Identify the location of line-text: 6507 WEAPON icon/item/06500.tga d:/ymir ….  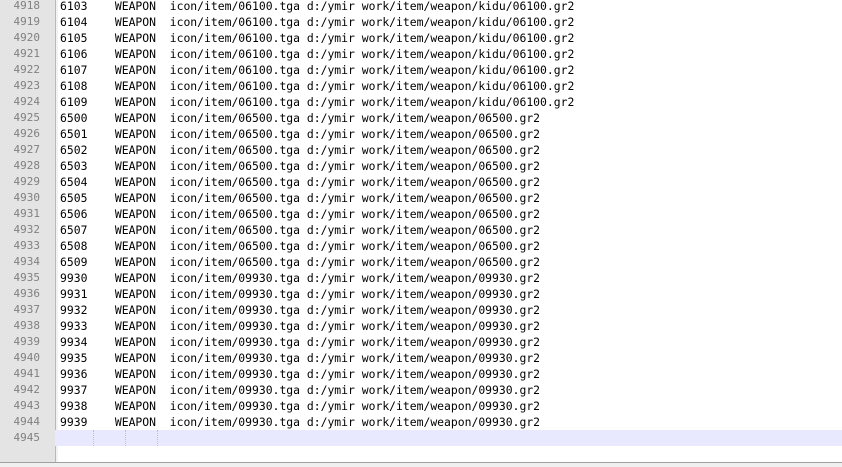
(300, 230).